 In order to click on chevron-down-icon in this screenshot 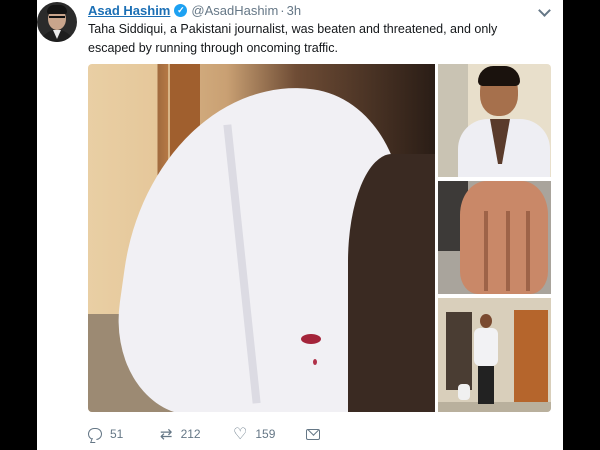, I will do `click(544, 10)`.